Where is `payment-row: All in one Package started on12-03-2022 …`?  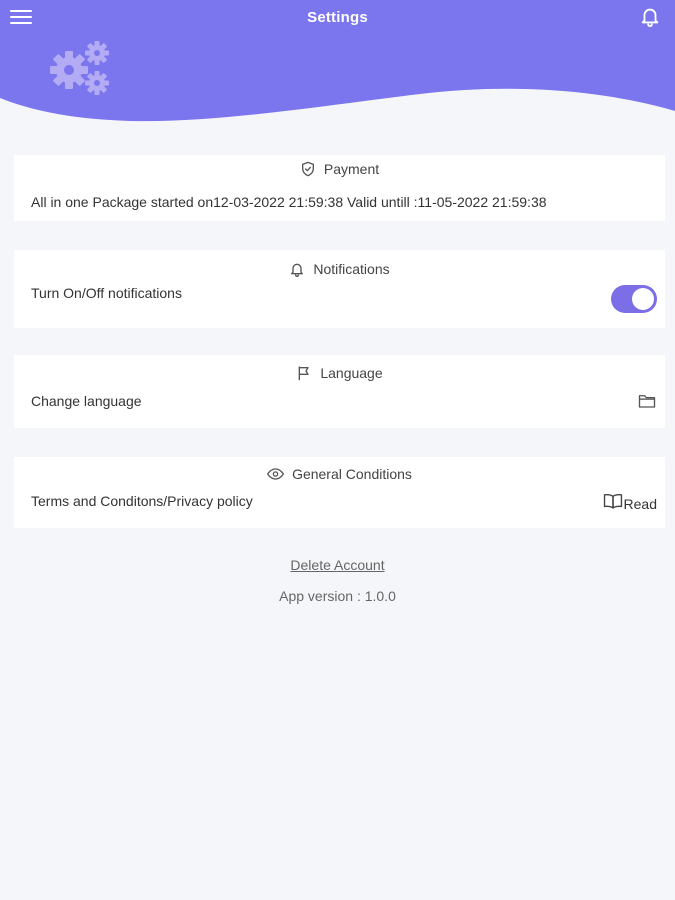
payment-row: All in one Package started on12-03-2022 … is located at coordinates (339, 202).